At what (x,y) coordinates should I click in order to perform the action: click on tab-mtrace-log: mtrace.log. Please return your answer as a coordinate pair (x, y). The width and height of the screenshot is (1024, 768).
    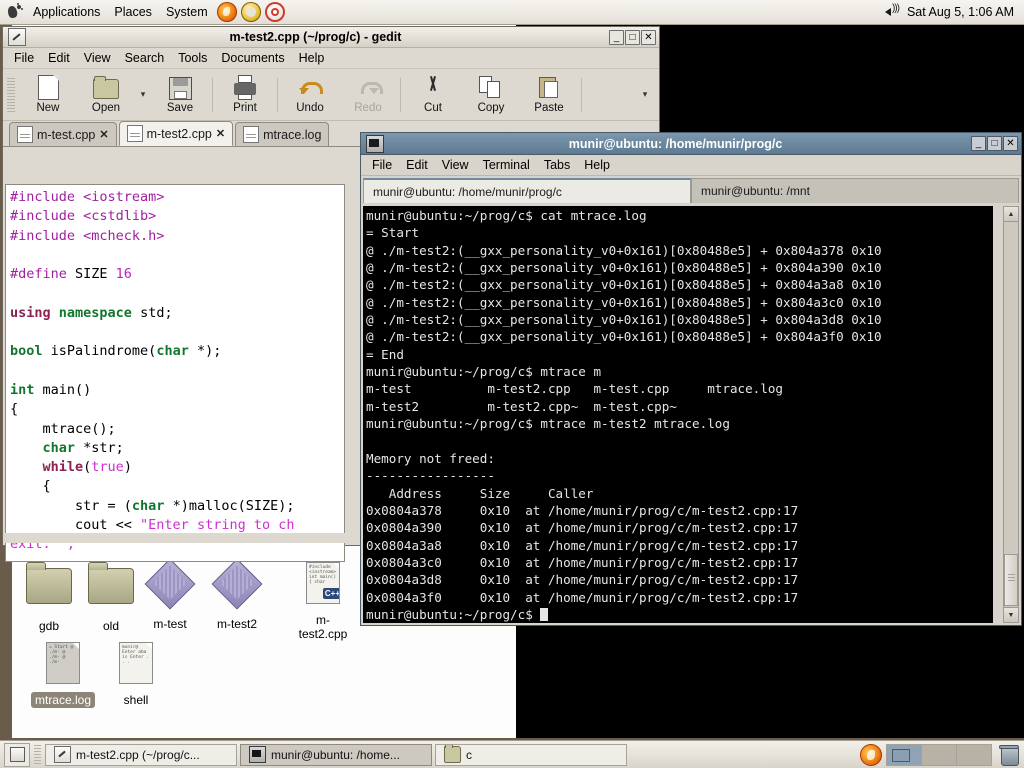
    Looking at the image, I should click on (282, 134).